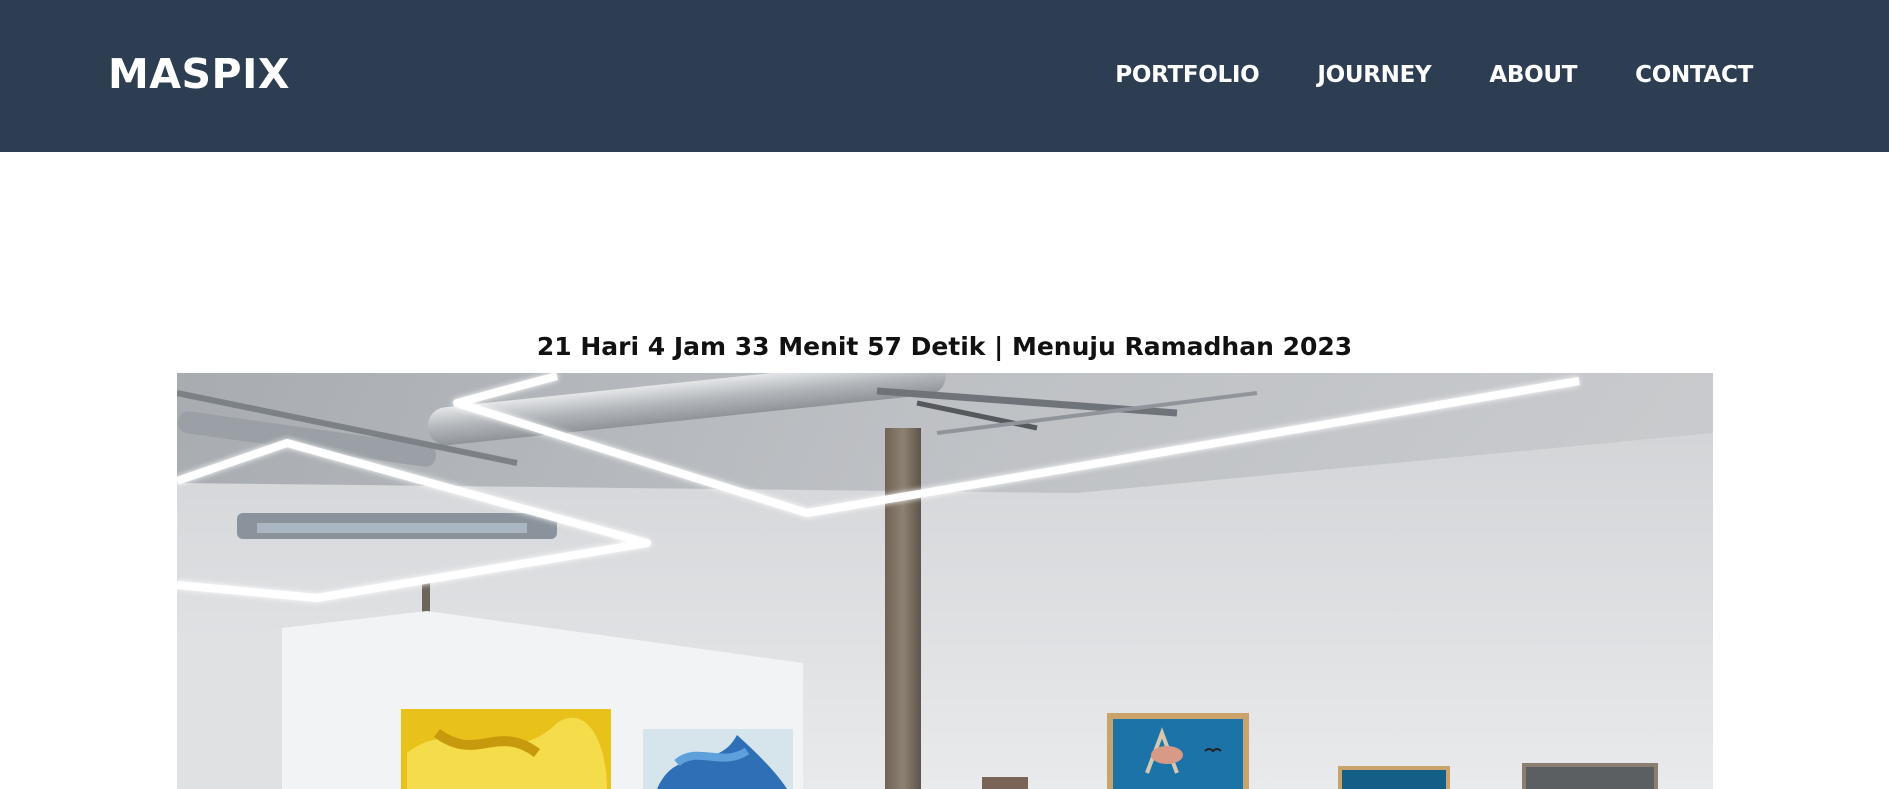 Image resolution: width=1889 pixels, height=789 pixels. I want to click on painting-bird, so click(1178, 751).